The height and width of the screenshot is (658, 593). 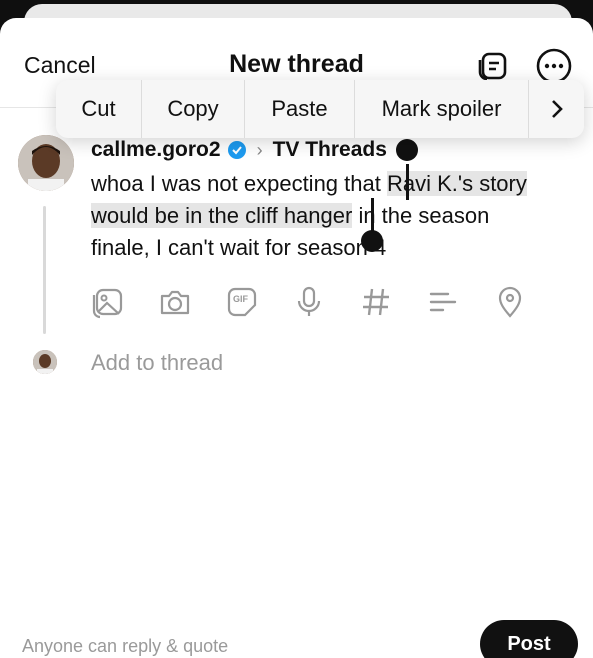 I want to click on camera-icon, so click(x=175, y=302).